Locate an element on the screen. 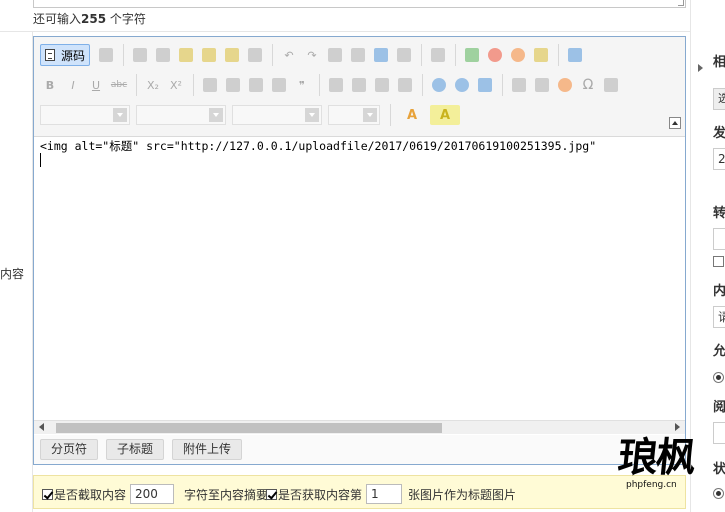  italic-icon: I is located at coordinates (73, 85).